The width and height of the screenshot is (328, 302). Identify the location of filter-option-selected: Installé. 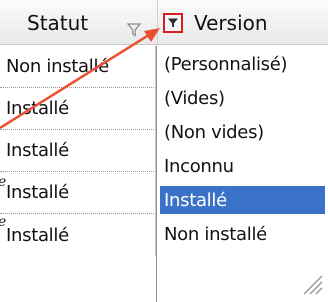
(242, 200).